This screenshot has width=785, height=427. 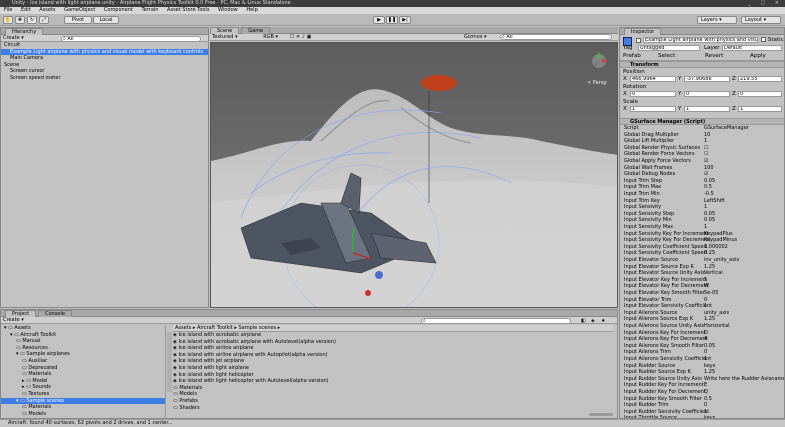 I want to click on tab-console: Console, so click(x=55, y=313).